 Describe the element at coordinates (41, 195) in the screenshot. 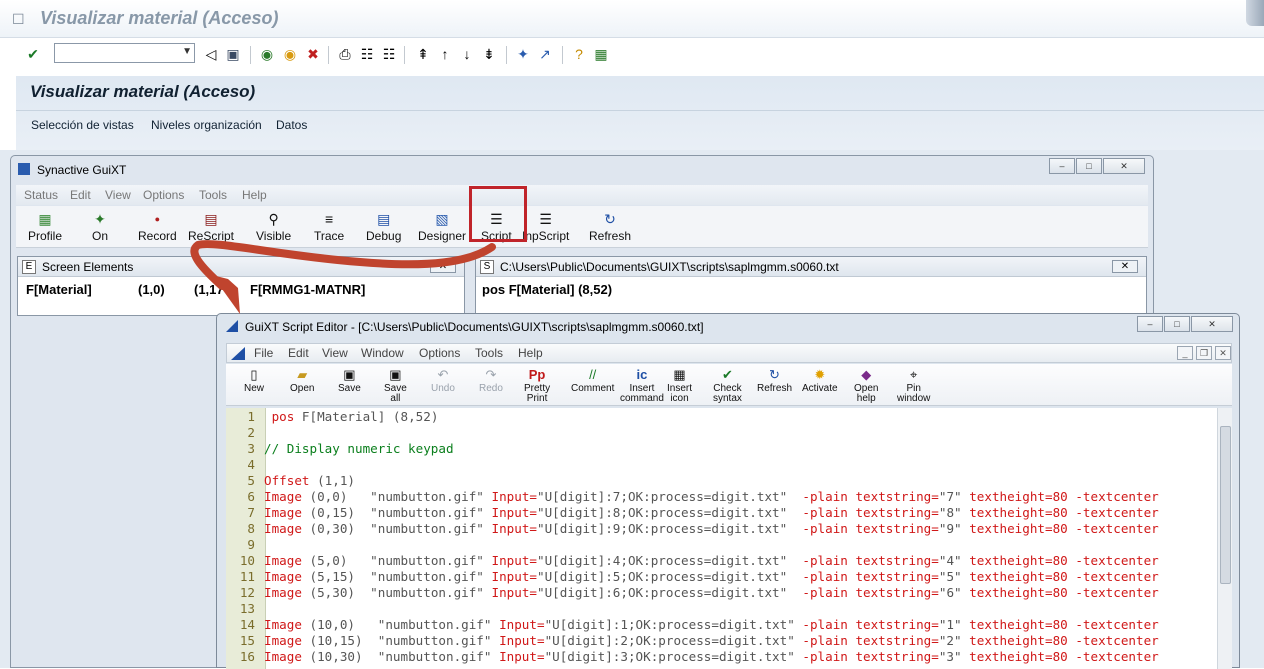

I see `menu-status: Status` at that location.